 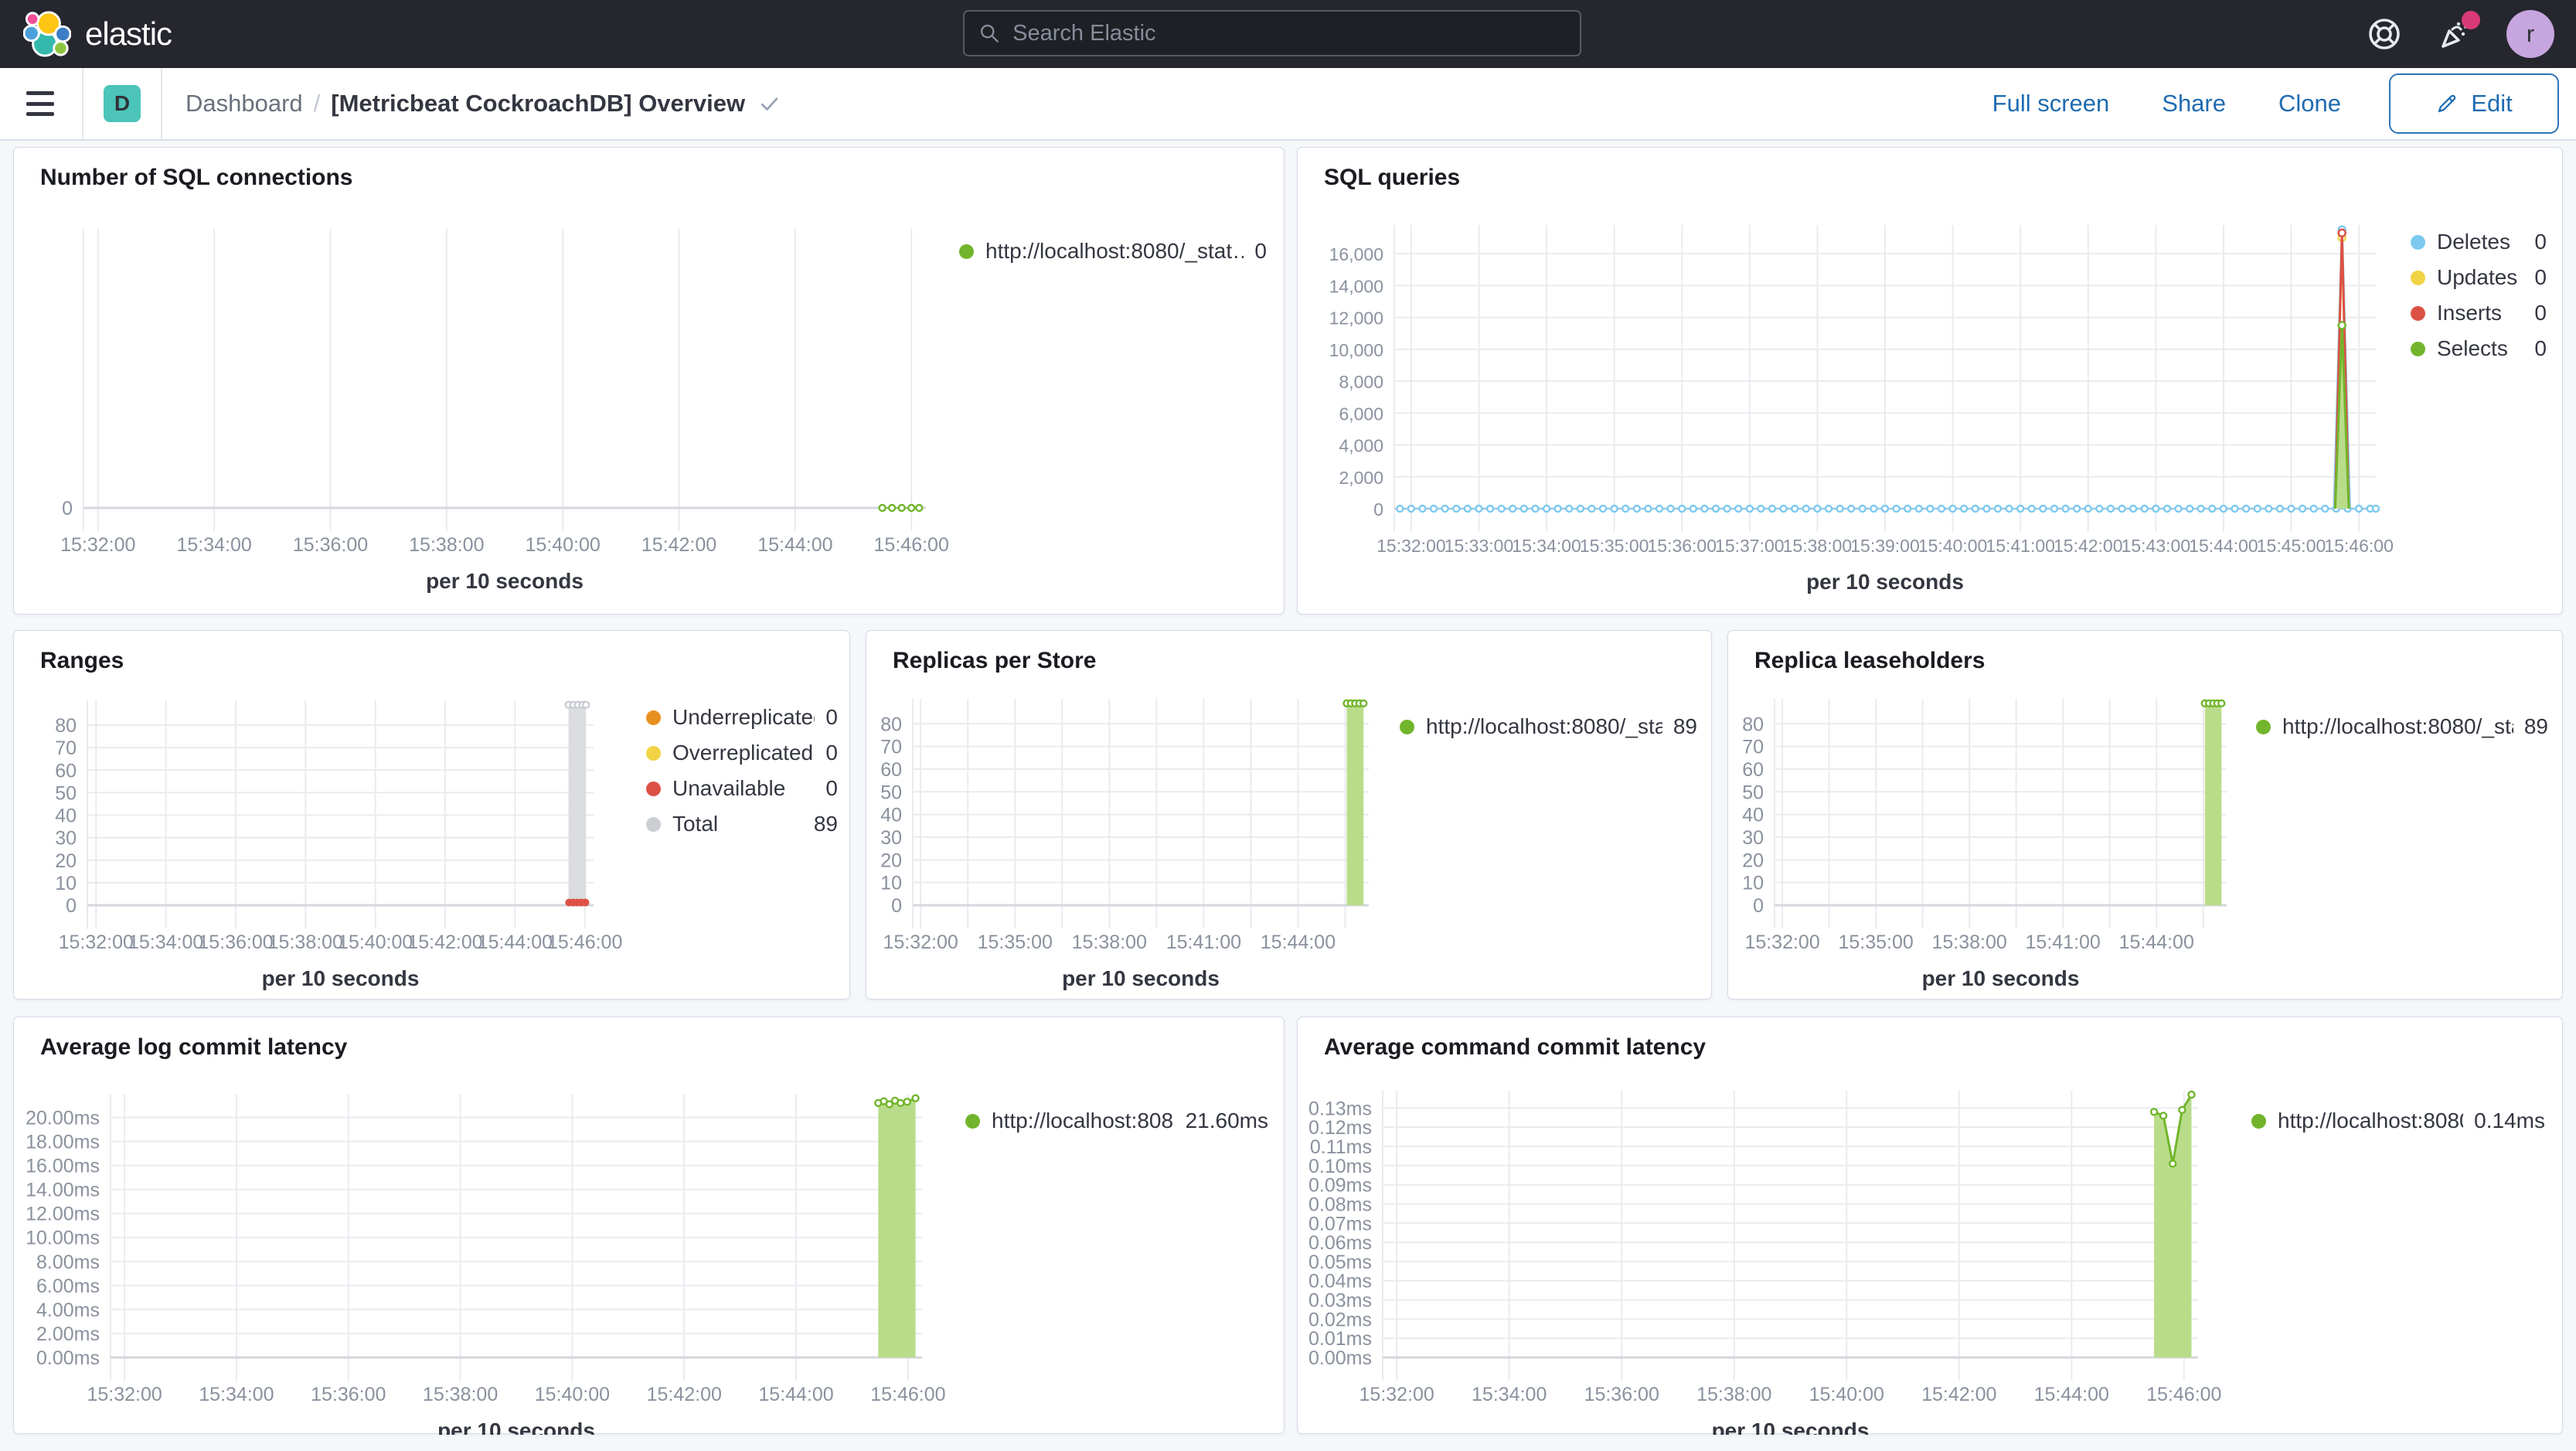 What do you see at coordinates (1361, 478) in the screenshot?
I see `svg-text: 2,000` at bounding box center [1361, 478].